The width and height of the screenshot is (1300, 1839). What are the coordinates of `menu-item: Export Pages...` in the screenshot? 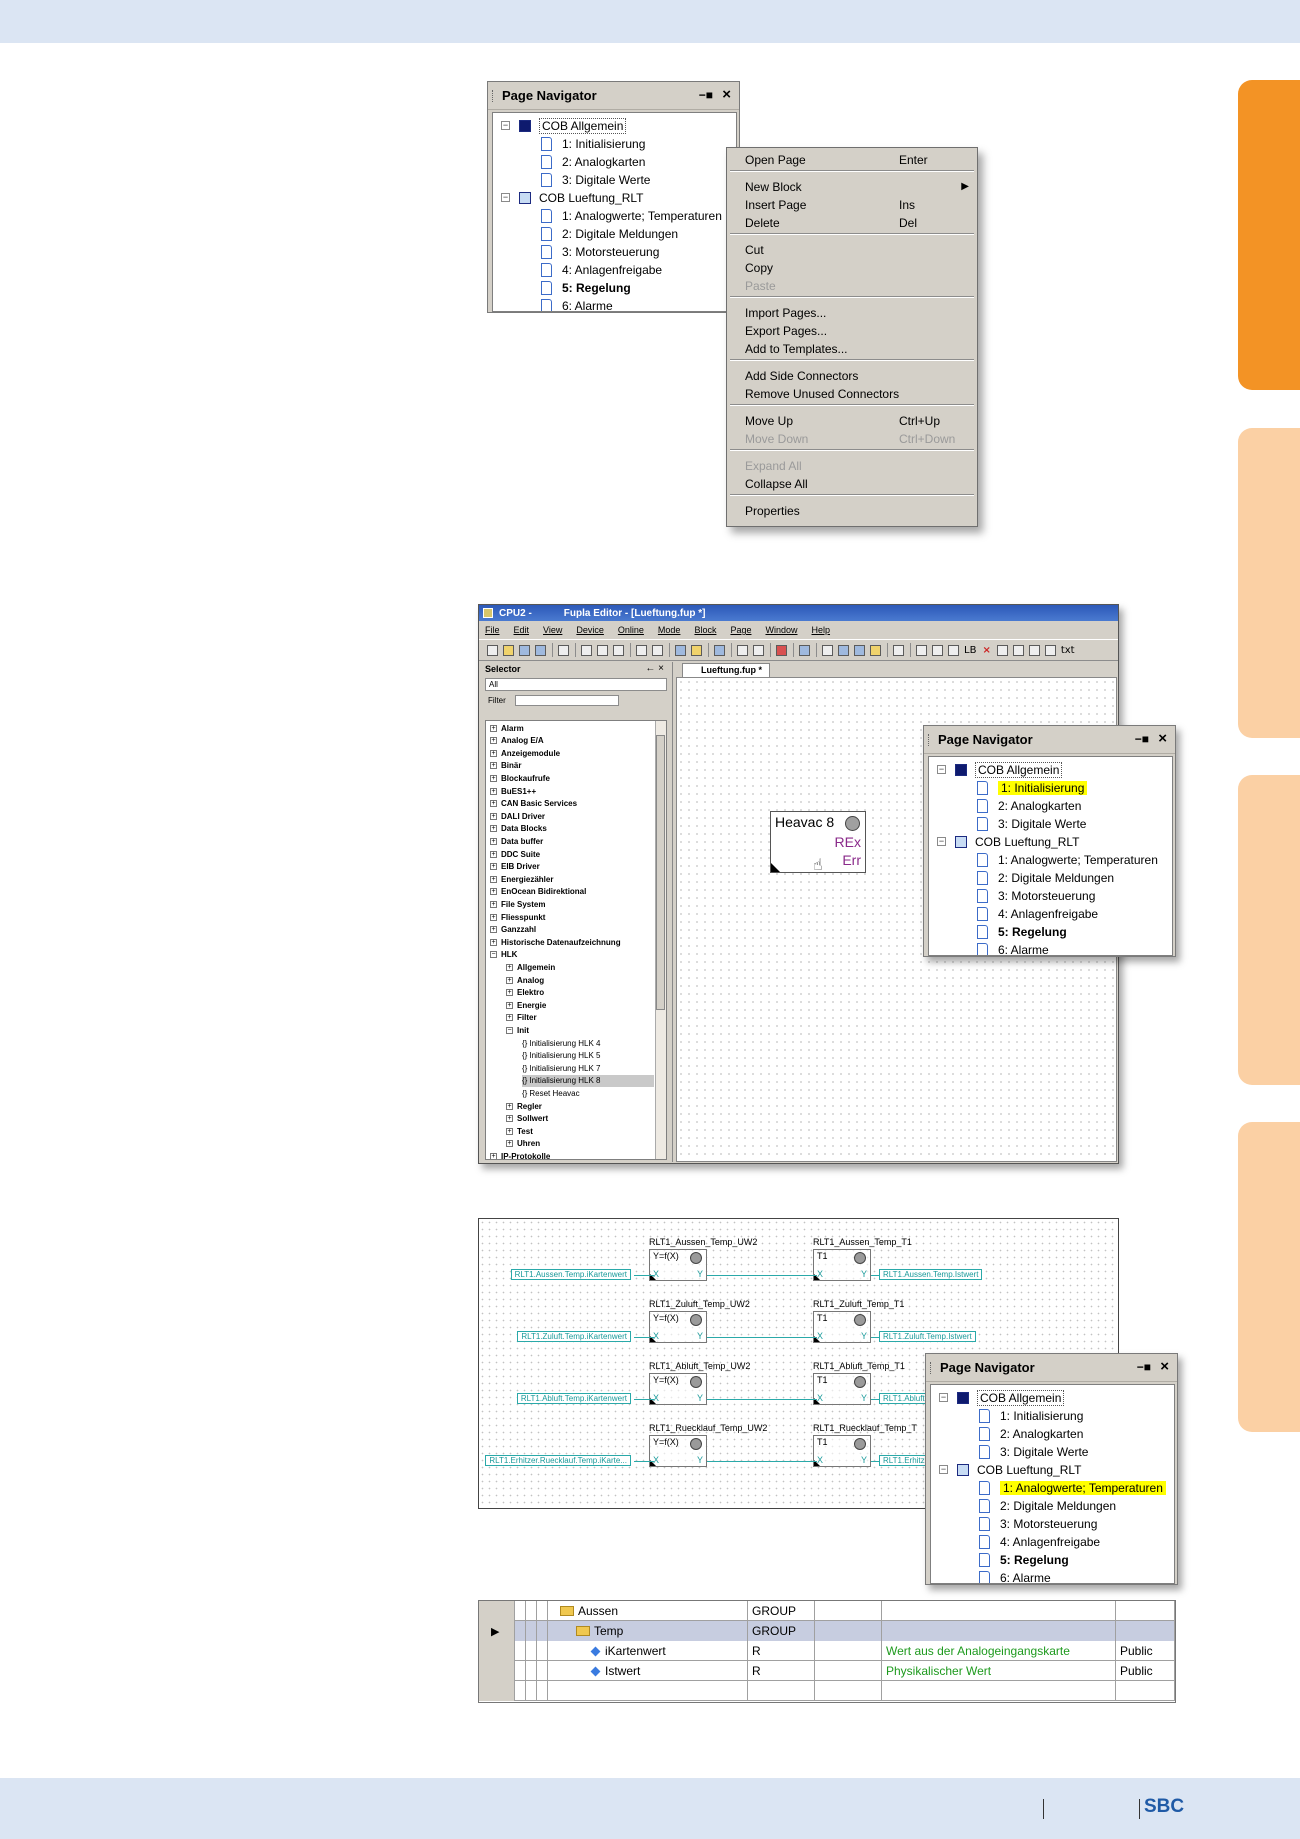 It's located at (852, 330).